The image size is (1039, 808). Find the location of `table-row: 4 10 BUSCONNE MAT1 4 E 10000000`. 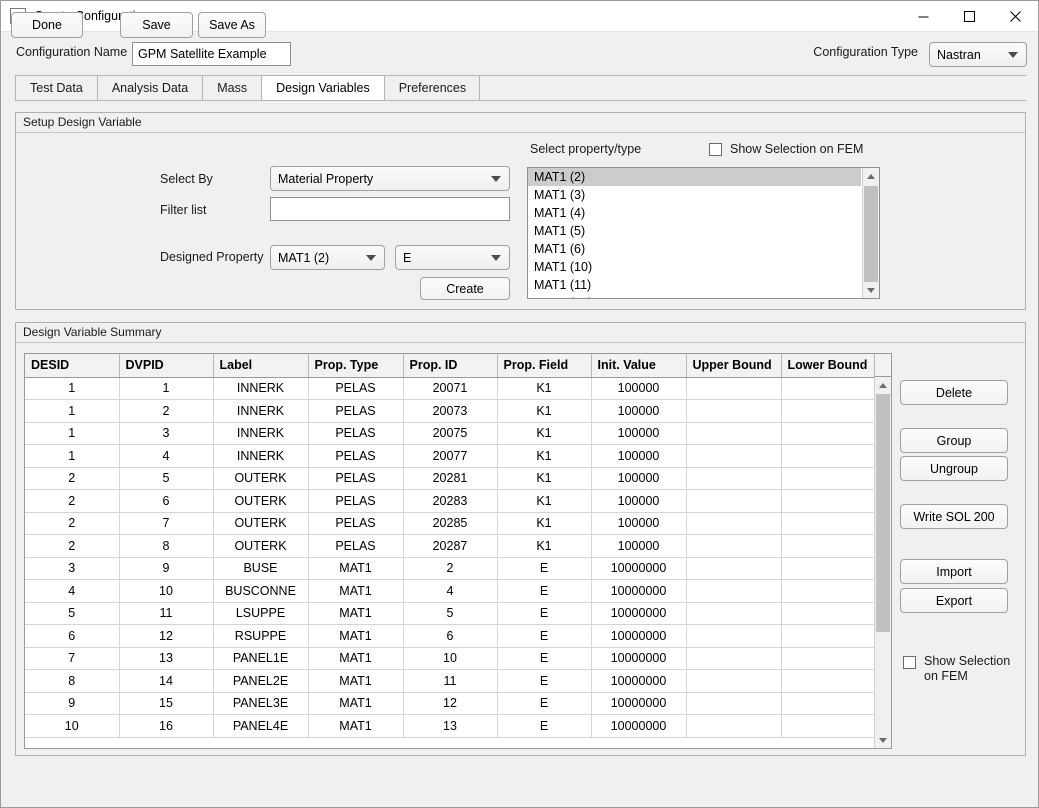

table-row: 4 10 BUSCONNE MAT1 4 E 10000000 is located at coordinates (451, 591).